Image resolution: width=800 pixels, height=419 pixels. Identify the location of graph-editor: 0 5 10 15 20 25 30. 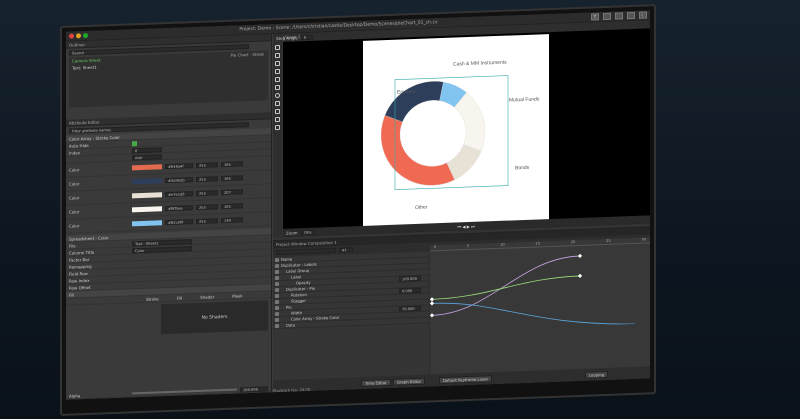
(539, 306).